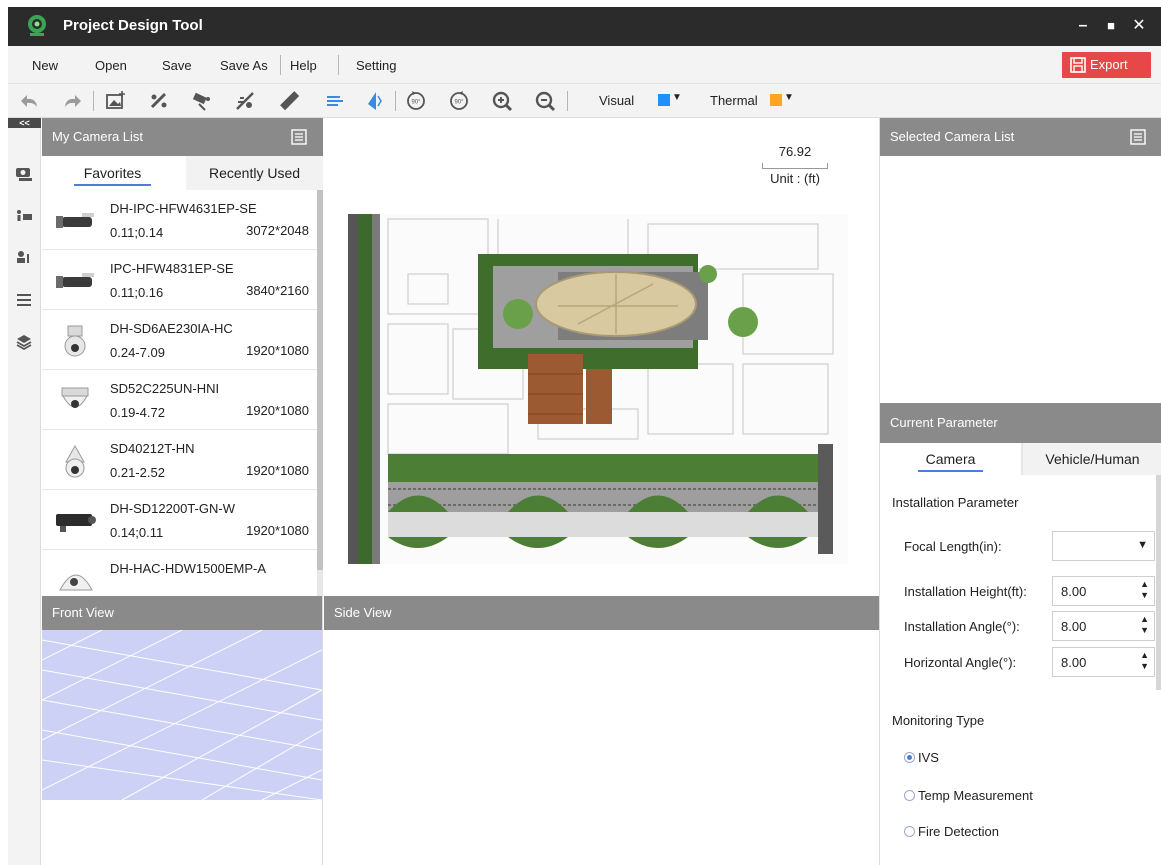 The image size is (1161, 865). I want to click on bullet-camera-icon, so click(76, 221).